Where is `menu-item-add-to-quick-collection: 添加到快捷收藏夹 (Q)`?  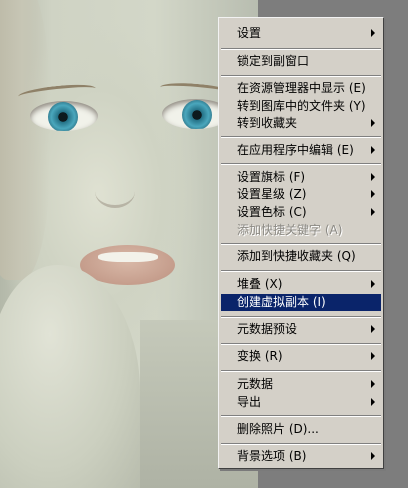
menu-item-add-to-quick-collection: 添加到快捷收藏夹 (Q) is located at coordinates (301, 256).